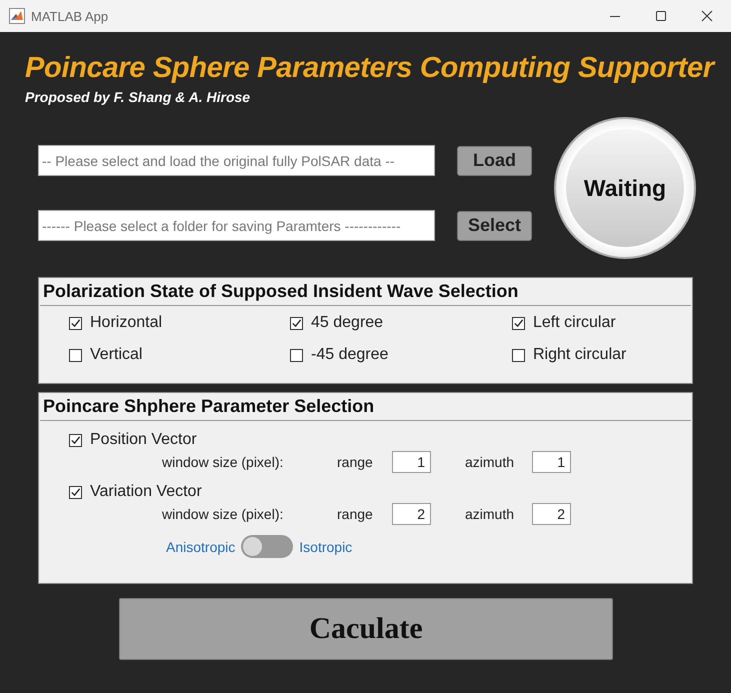  Describe the element at coordinates (365, 292) in the screenshot. I see `panel-title: Polarization State of Supposed Insident Wave Selection` at that location.